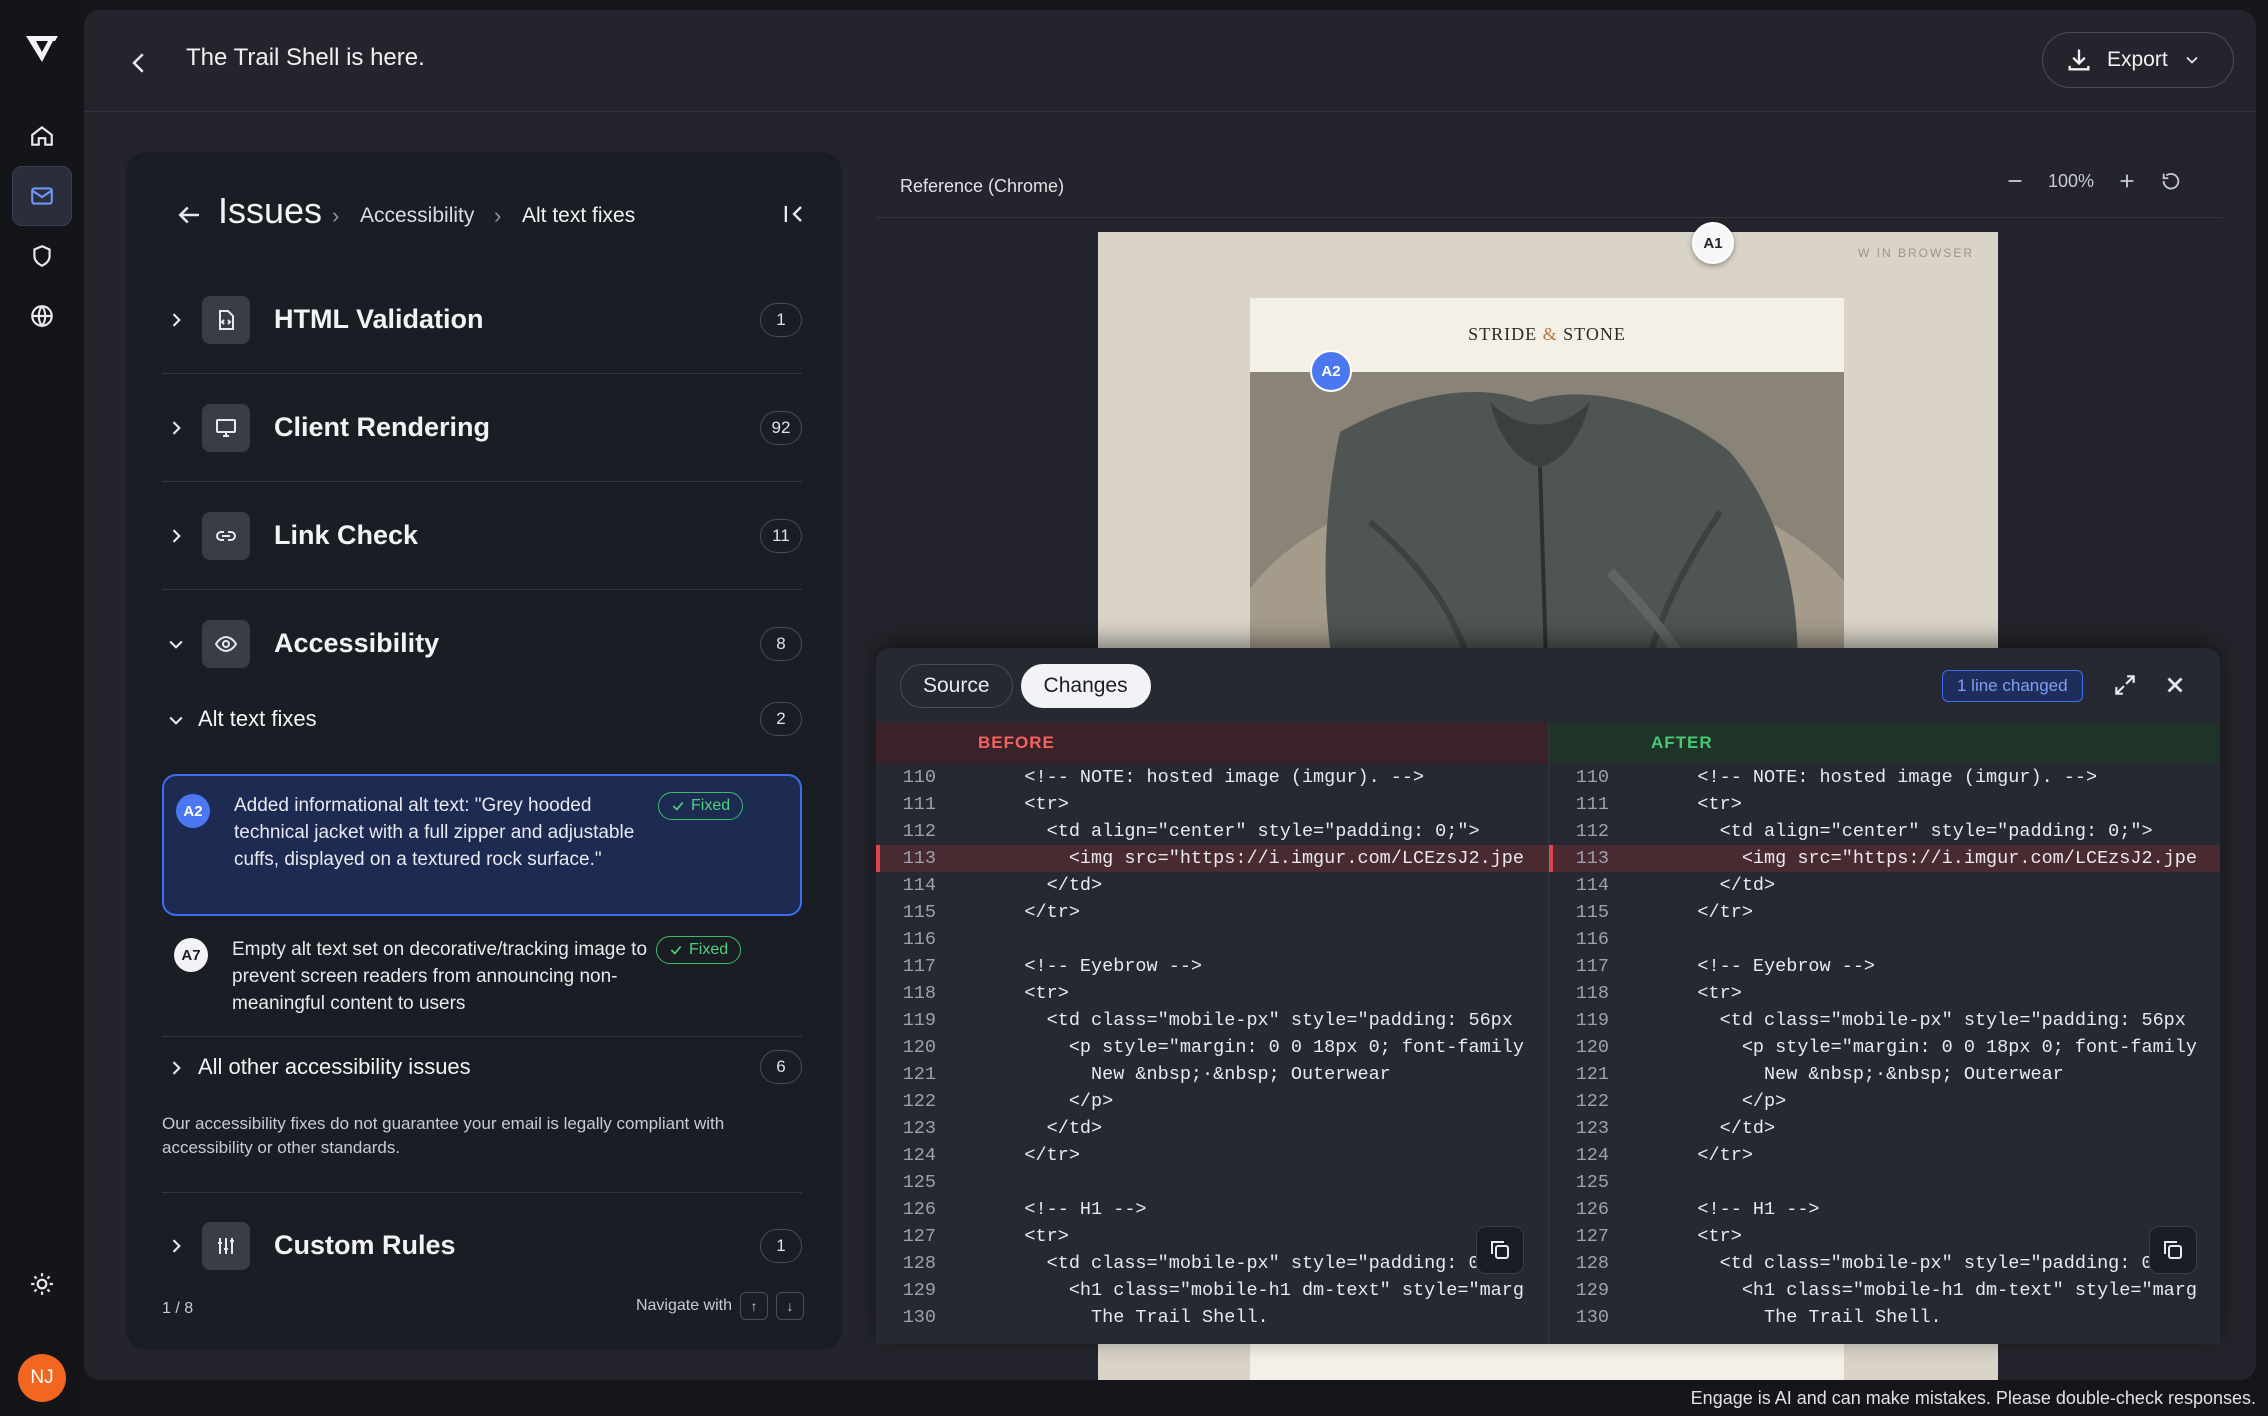  I want to click on diff-line: 121 New &nbsp;·&nbsp; Outerwear, so click(1212, 1074).